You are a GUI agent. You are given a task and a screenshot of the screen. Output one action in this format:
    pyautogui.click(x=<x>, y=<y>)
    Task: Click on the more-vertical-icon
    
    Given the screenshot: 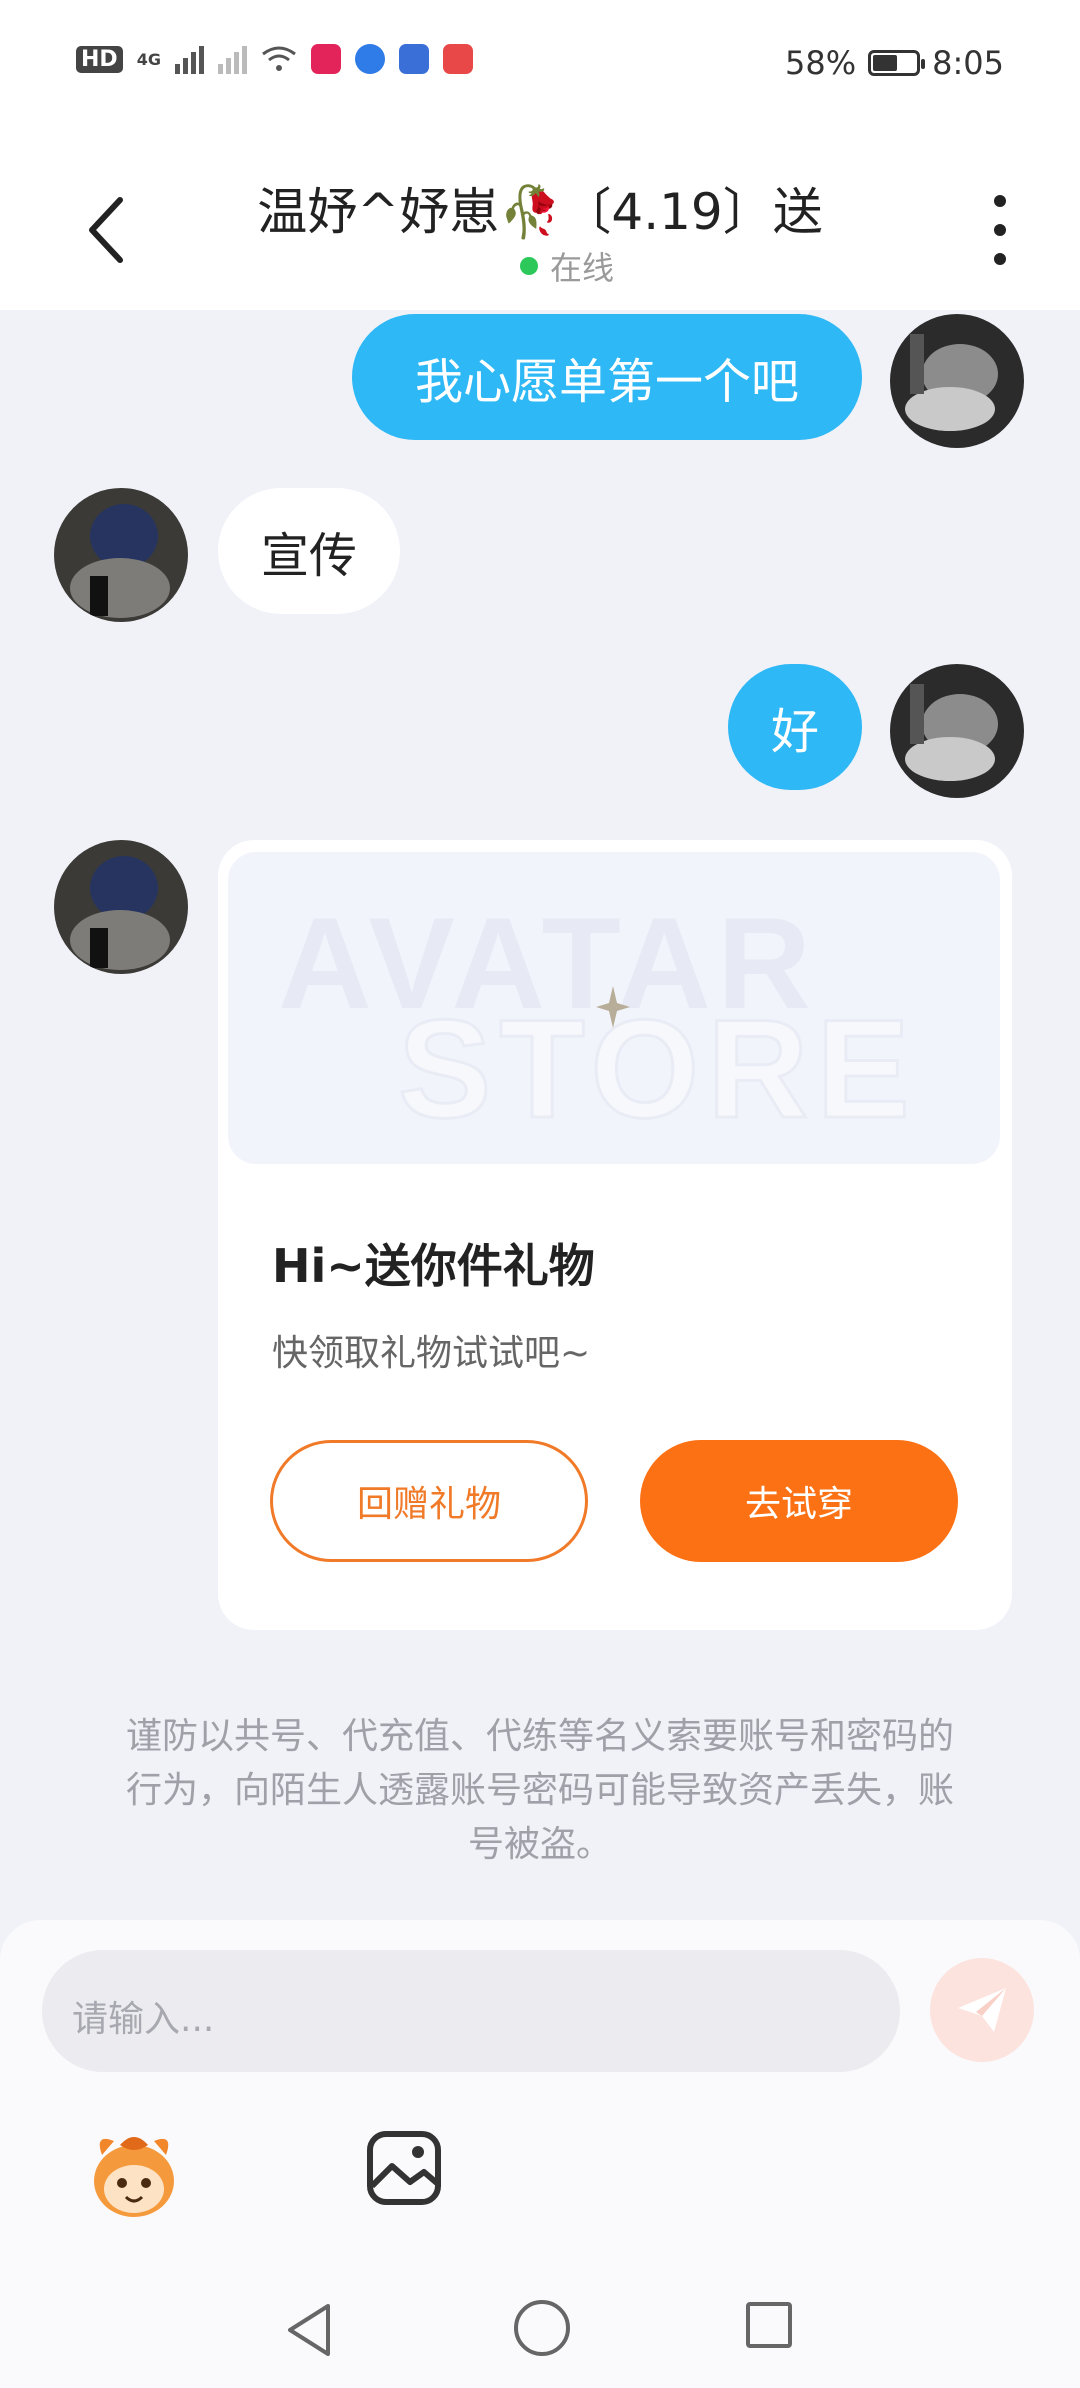 What is the action you would take?
    pyautogui.click(x=1000, y=230)
    